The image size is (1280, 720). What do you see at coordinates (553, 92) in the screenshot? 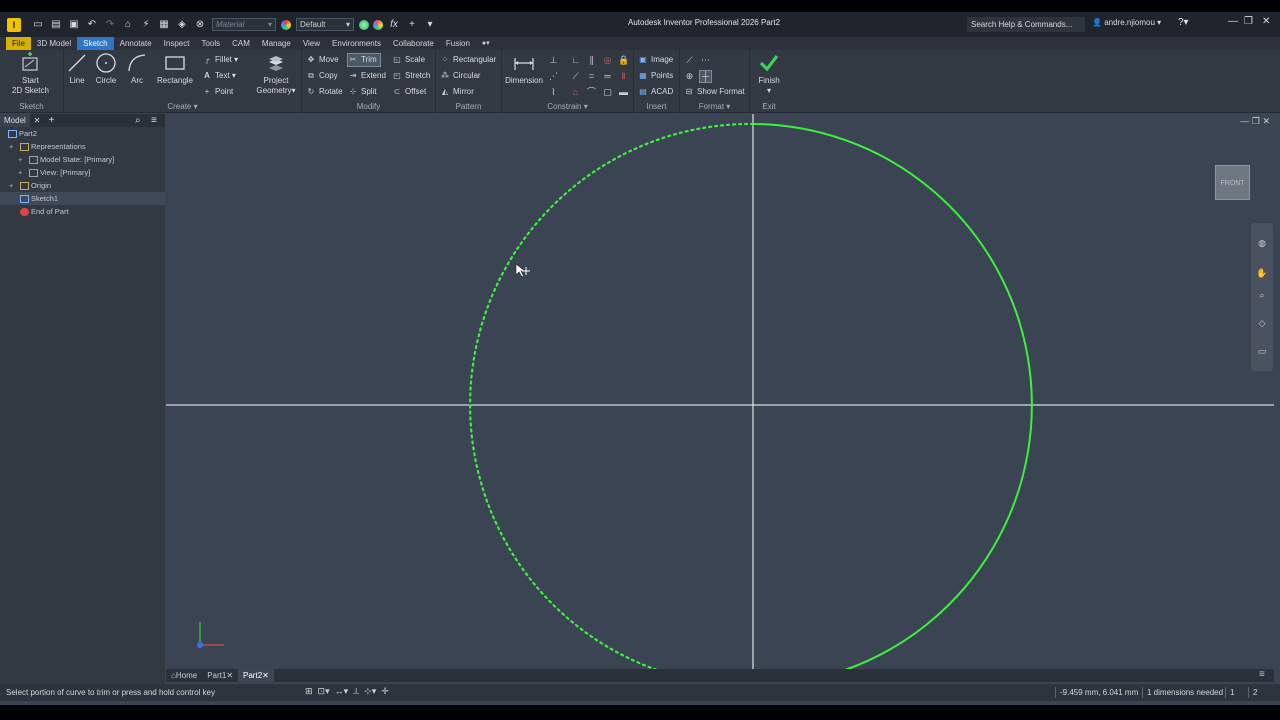
I see `smooth-constraint-icon: ⌇` at bounding box center [553, 92].